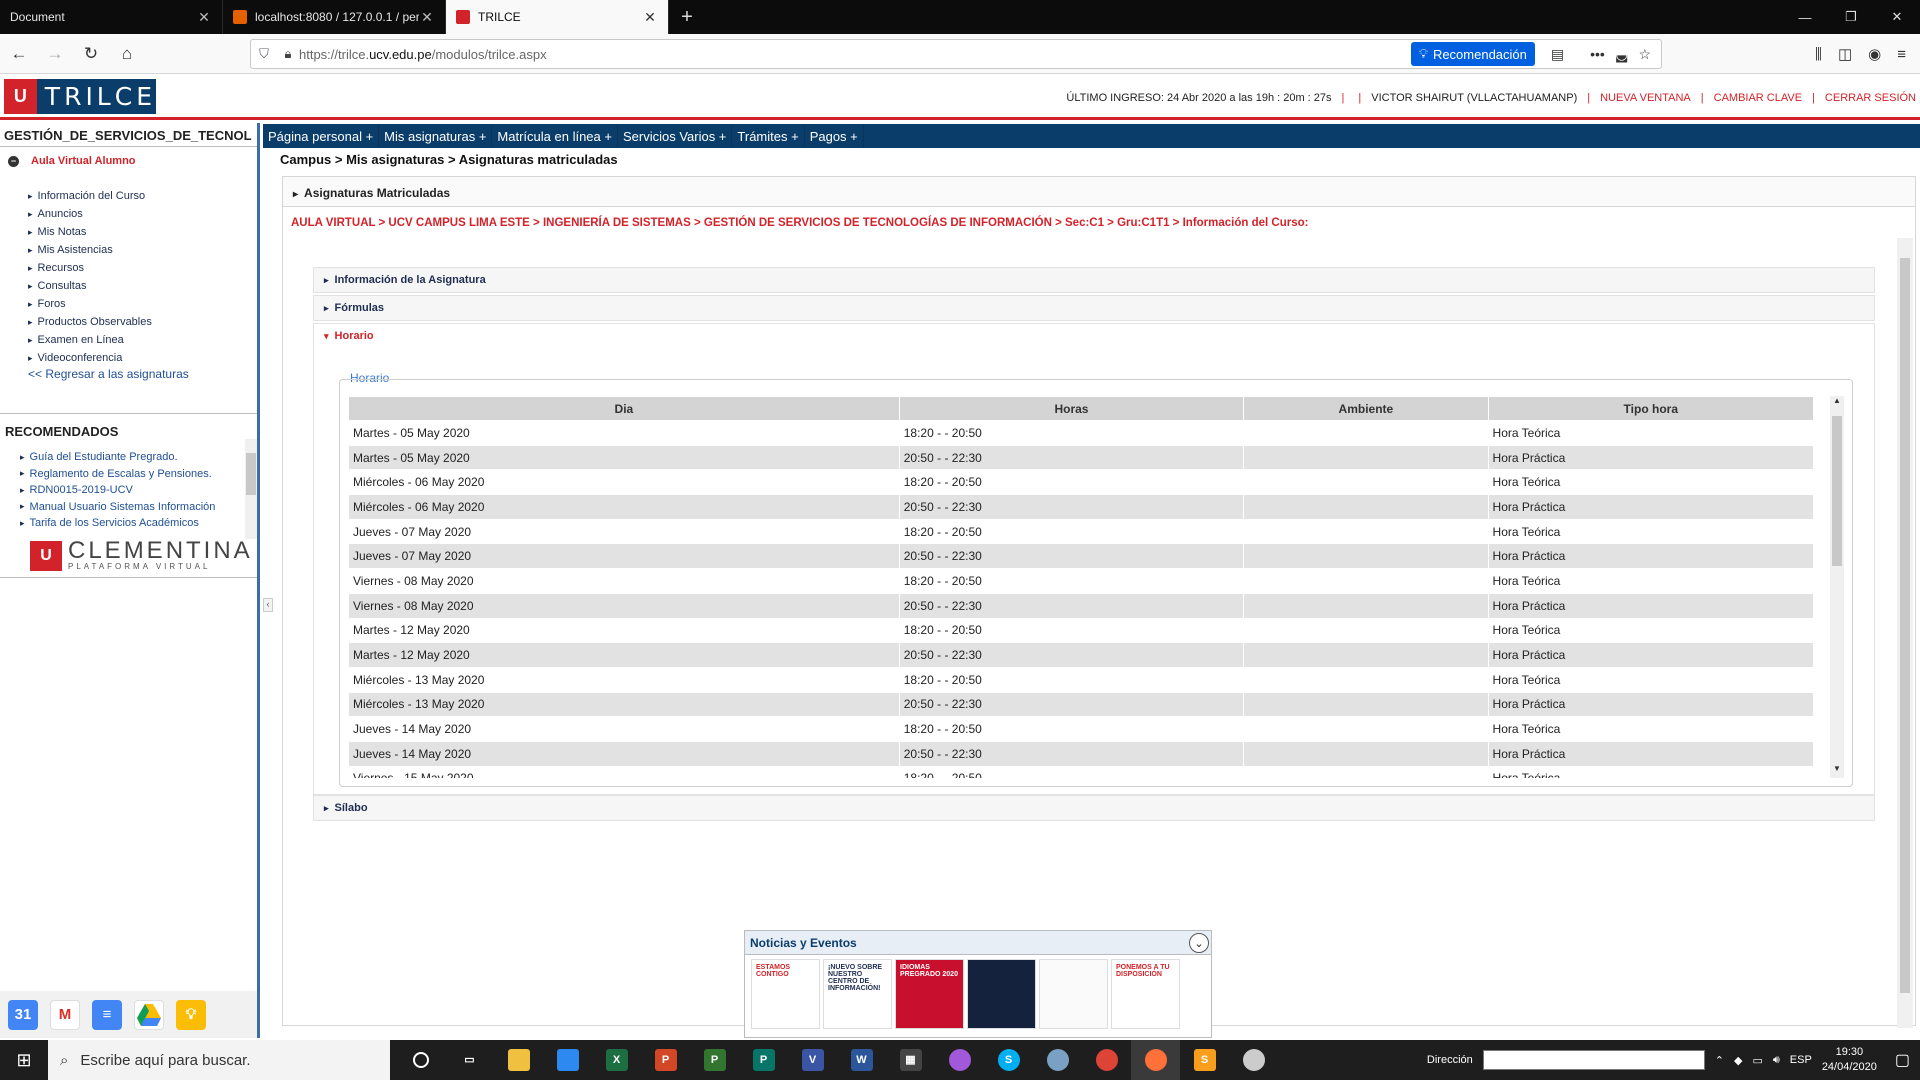 The height and width of the screenshot is (1080, 1920). I want to click on cortana-icon, so click(420, 1060).